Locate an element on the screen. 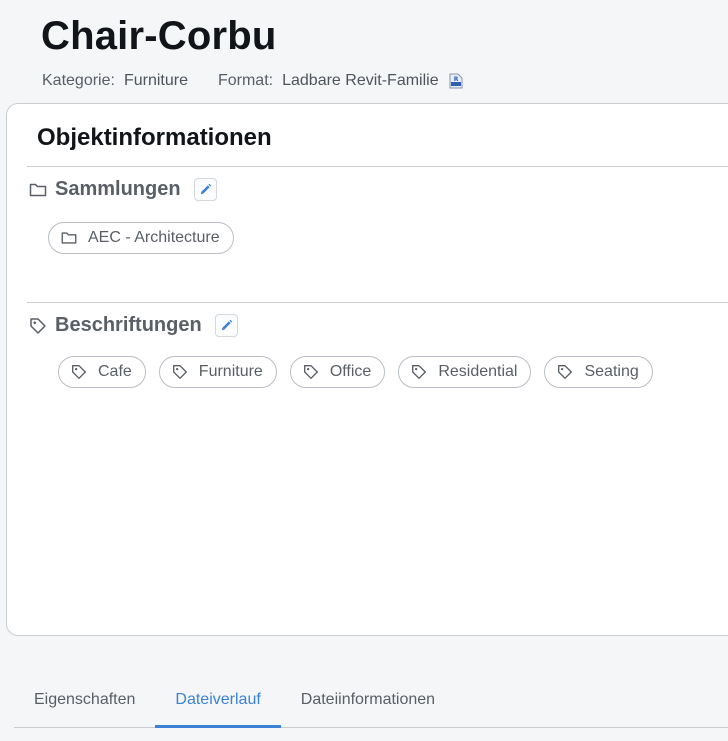  format-label: Format: is located at coordinates (245, 80).